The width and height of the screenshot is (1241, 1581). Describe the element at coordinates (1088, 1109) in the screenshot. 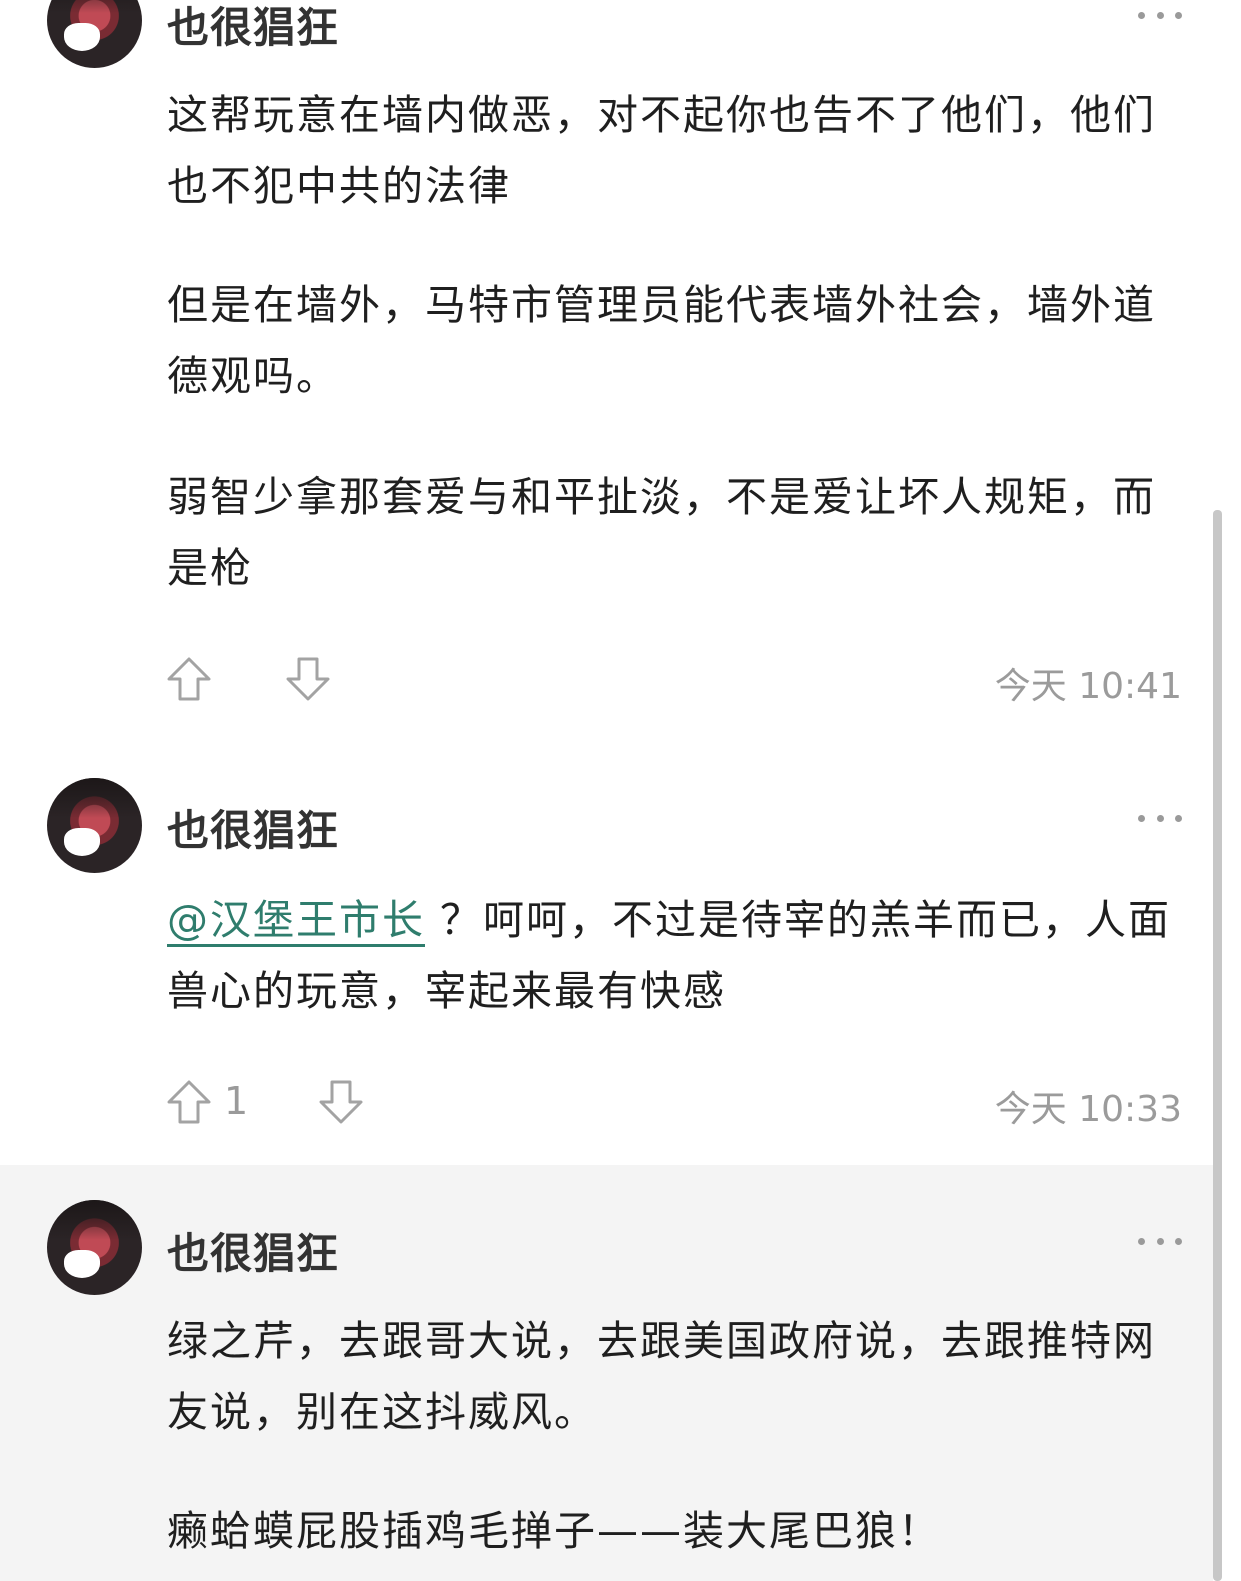

I see `comment-timestamp: 今天 10:33` at that location.